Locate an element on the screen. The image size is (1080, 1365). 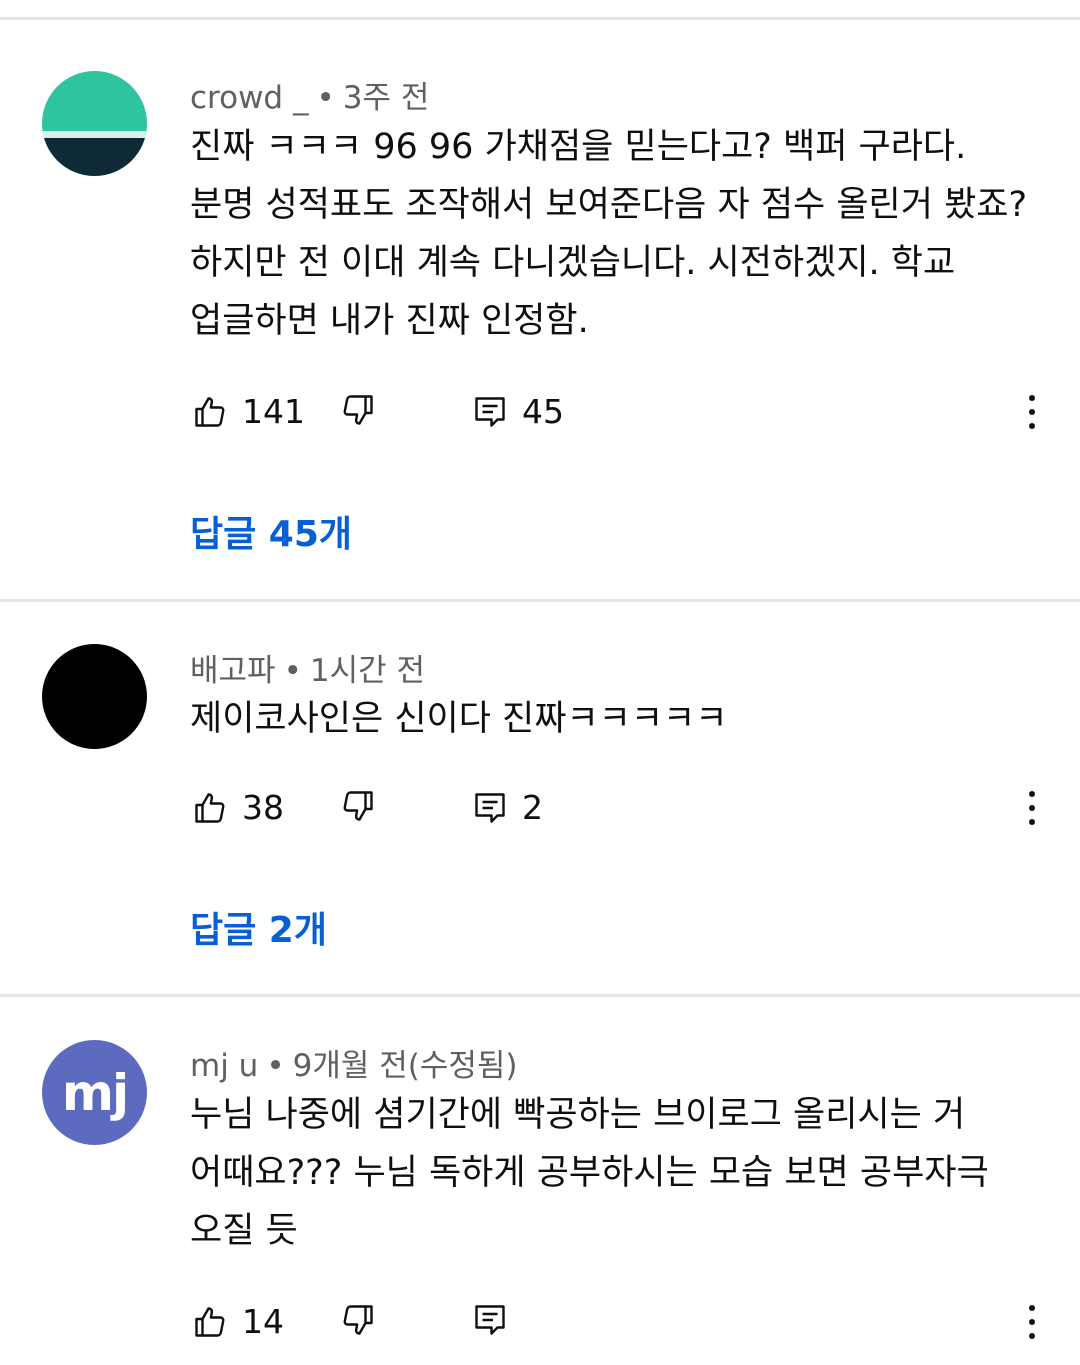
like-count: 14 is located at coordinates (263, 1321).